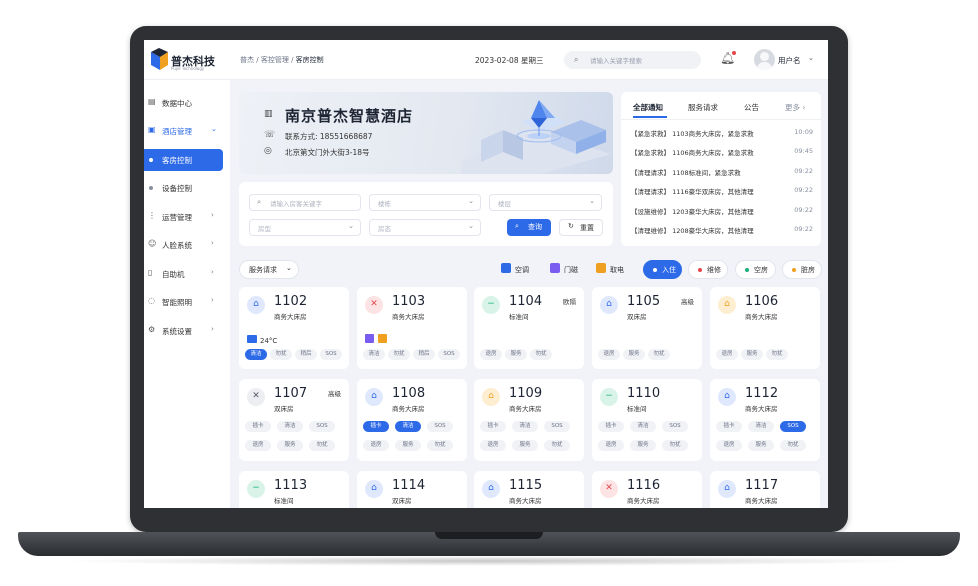 The image size is (978, 586). What do you see at coordinates (294, 489) in the screenshot?
I see `room-card: −1113 标准间` at bounding box center [294, 489].